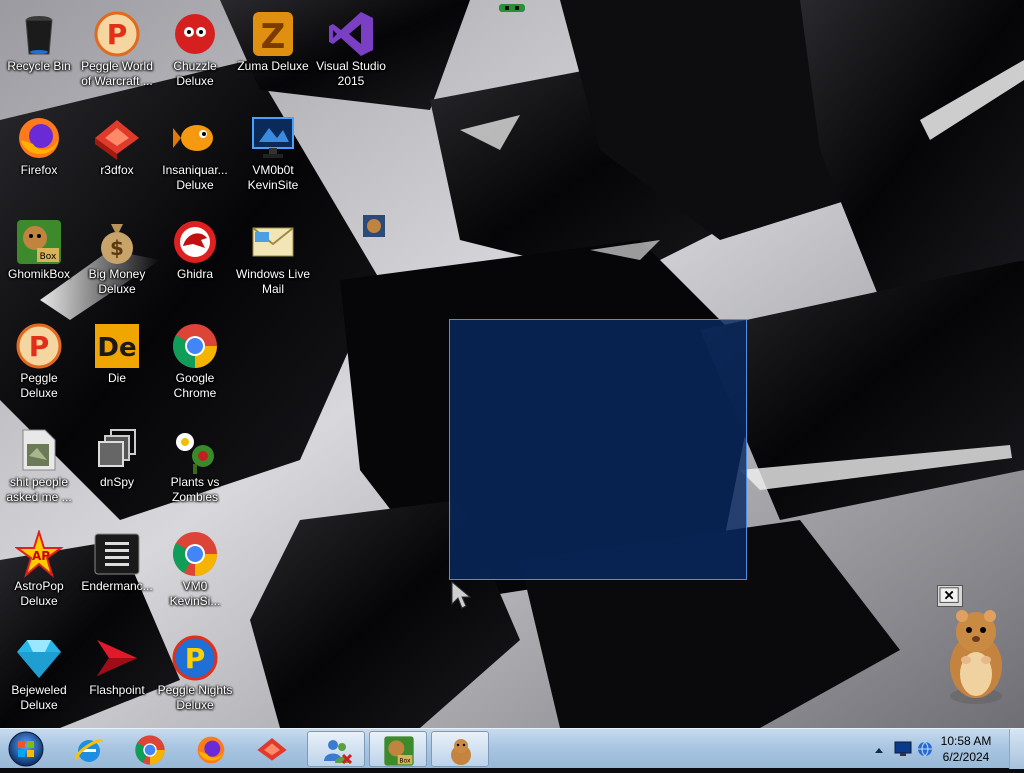 The height and width of the screenshot is (773, 1024). What do you see at coordinates (39, 34) in the screenshot?
I see `recycle-bin-icon` at bounding box center [39, 34].